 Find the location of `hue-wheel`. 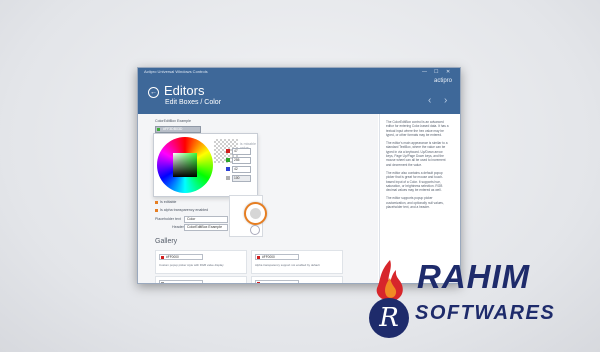

hue-wheel is located at coordinates (185, 165).